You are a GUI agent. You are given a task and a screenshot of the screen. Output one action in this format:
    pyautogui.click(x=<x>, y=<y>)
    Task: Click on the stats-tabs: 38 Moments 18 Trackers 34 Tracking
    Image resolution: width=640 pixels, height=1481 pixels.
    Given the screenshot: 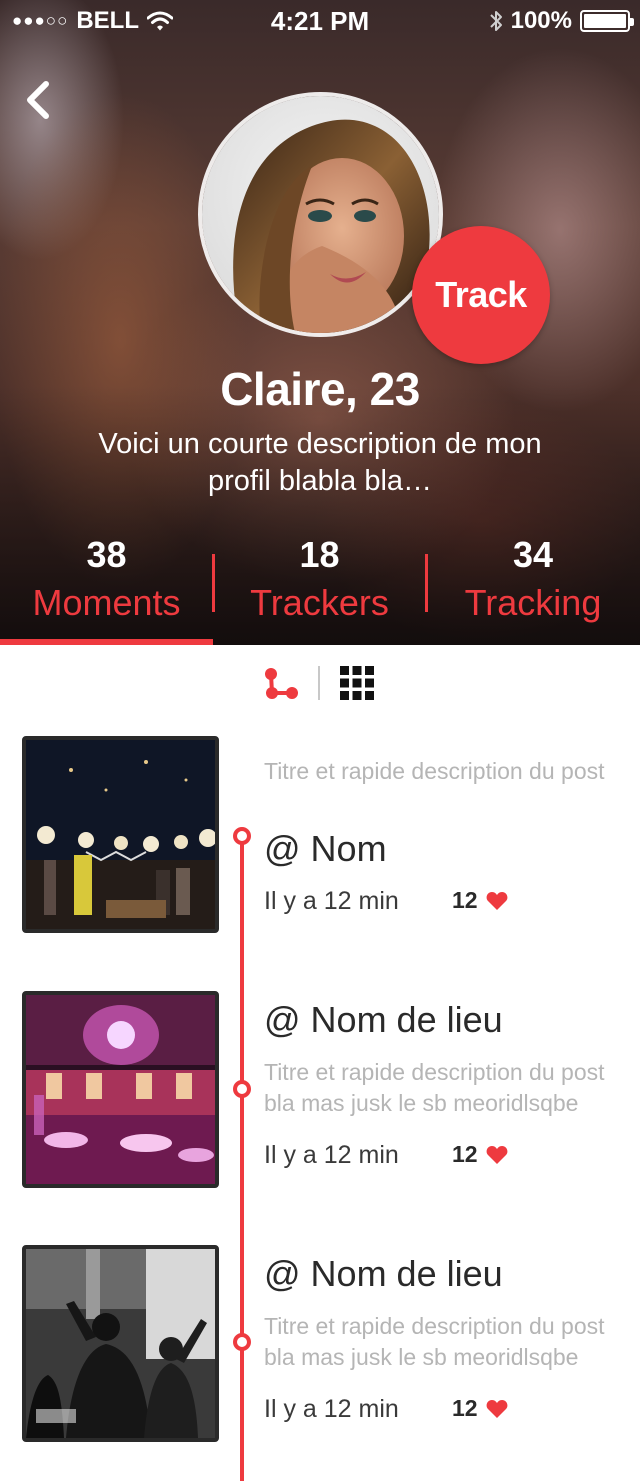 What is the action you would take?
    pyautogui.click(x=320, y=587)
    